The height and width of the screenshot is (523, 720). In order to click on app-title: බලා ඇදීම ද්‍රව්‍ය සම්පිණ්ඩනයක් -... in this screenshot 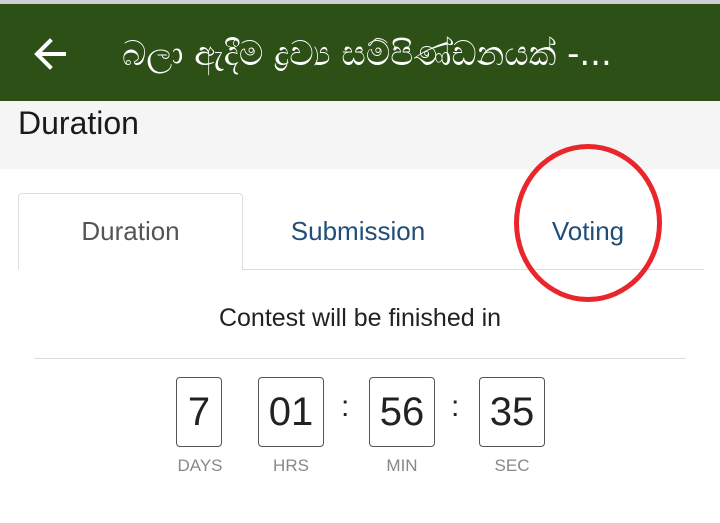, I will do `click(367, 54)`.